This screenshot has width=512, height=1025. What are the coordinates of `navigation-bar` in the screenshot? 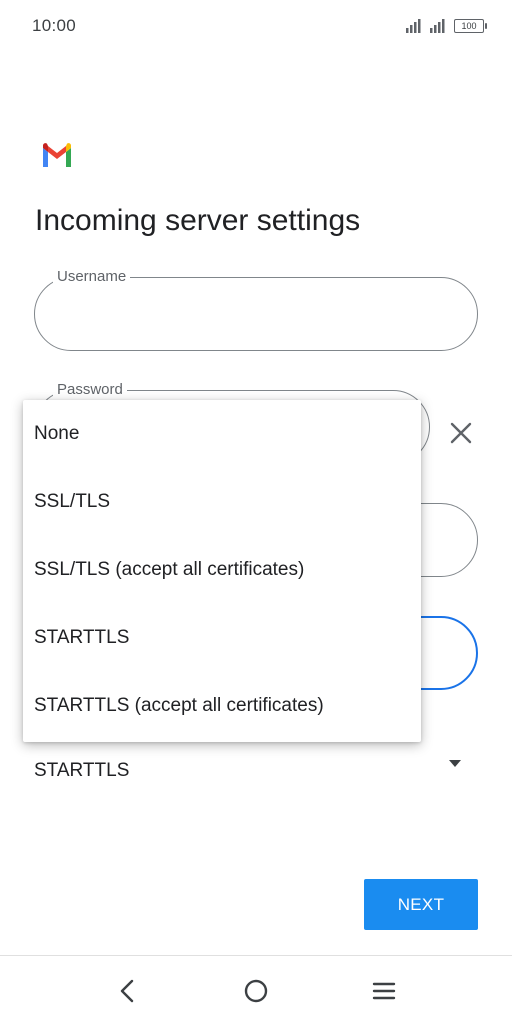 It's located at (256, 990).